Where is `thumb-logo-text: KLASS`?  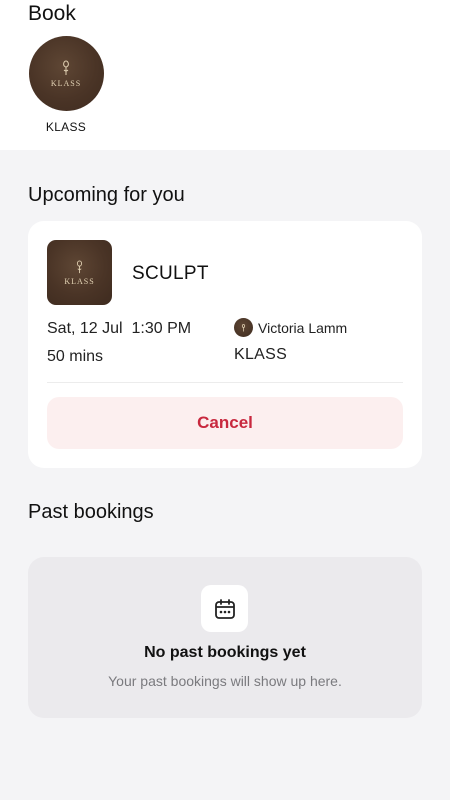
thumb-logo-text: KLASS is located at coordinates (79, 281).